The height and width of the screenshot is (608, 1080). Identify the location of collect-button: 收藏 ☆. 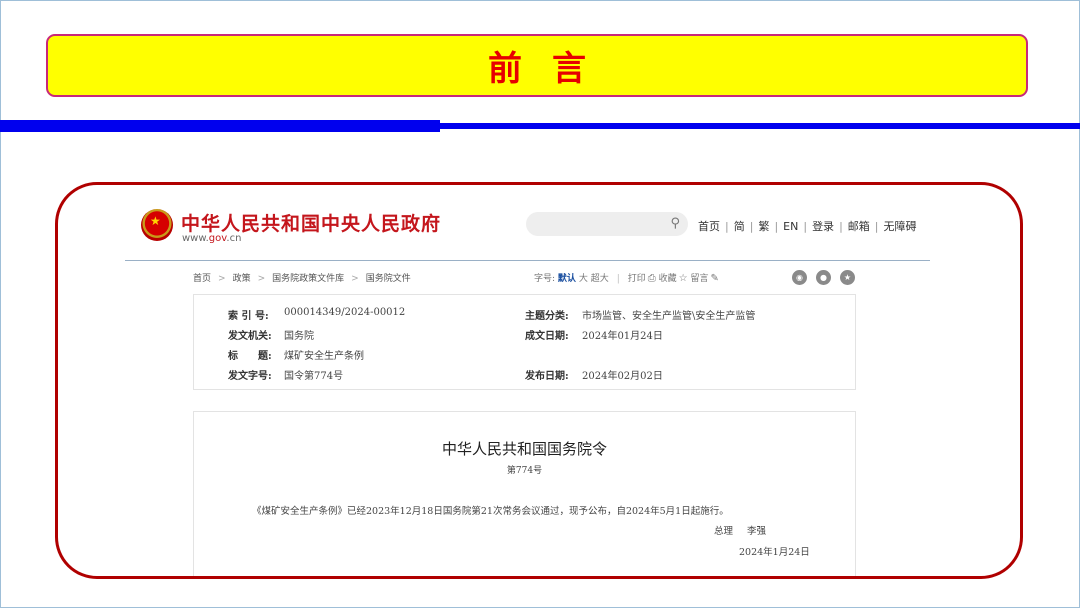
(673, 278).